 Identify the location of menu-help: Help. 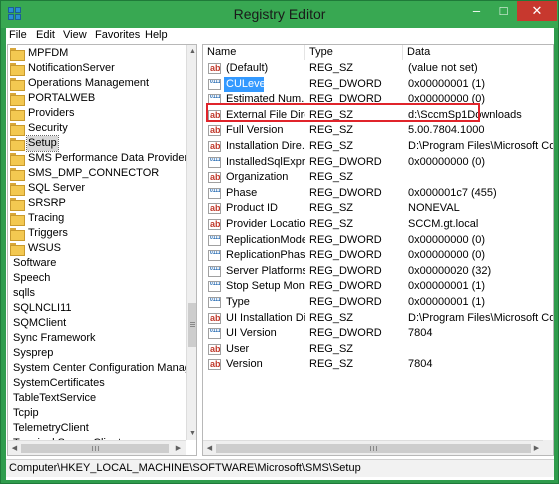
(156, 35).